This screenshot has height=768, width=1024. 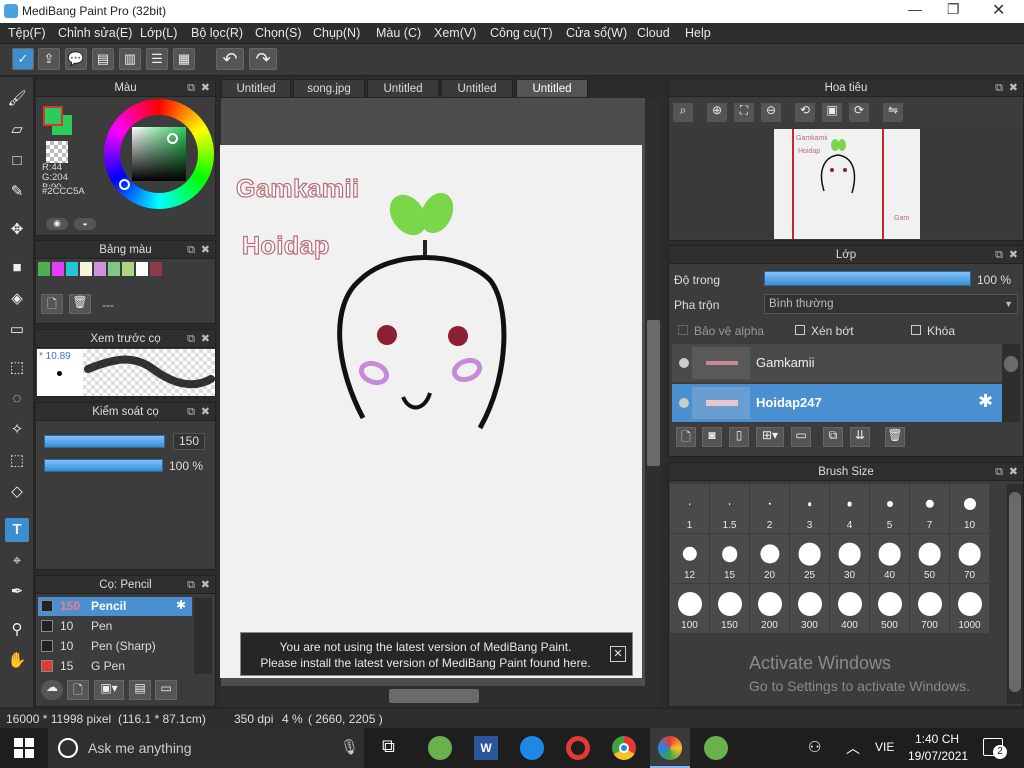 What do you see at coordinates (477, 88) in the screenshot?
I see `tab-untitled-3: Untitled` at bounding box center [477, 88].